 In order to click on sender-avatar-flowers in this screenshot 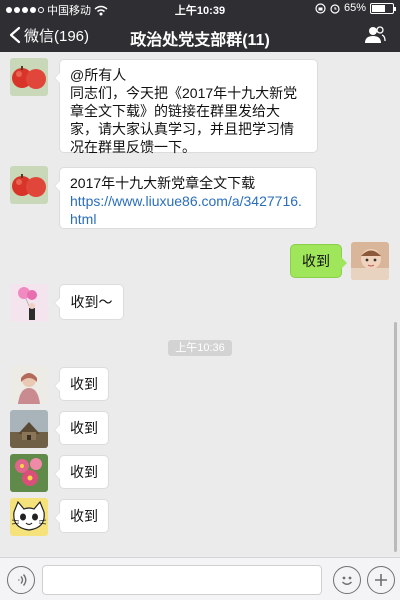, I will do `click(29, 473)`.